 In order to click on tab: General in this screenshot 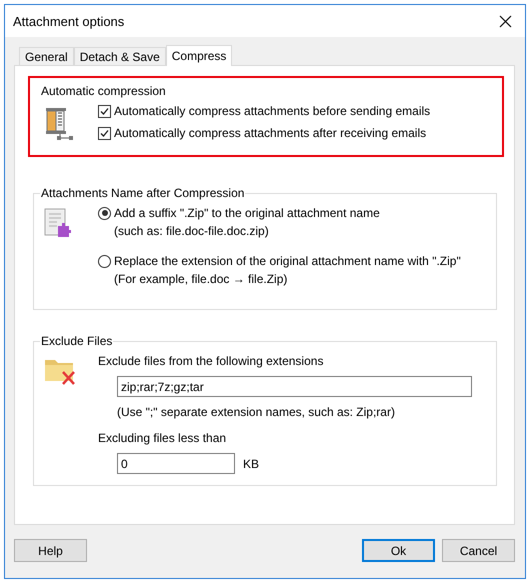, I will do `click(46, 56)`.